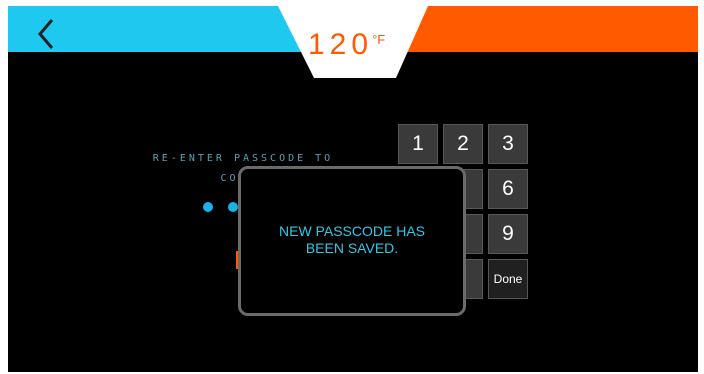 The width and height of the screenshot is (704, 374). What do you see at coordinates (508, 279) in the screenshot?
I see `done-button: Done` at bounding box center [508, 279].